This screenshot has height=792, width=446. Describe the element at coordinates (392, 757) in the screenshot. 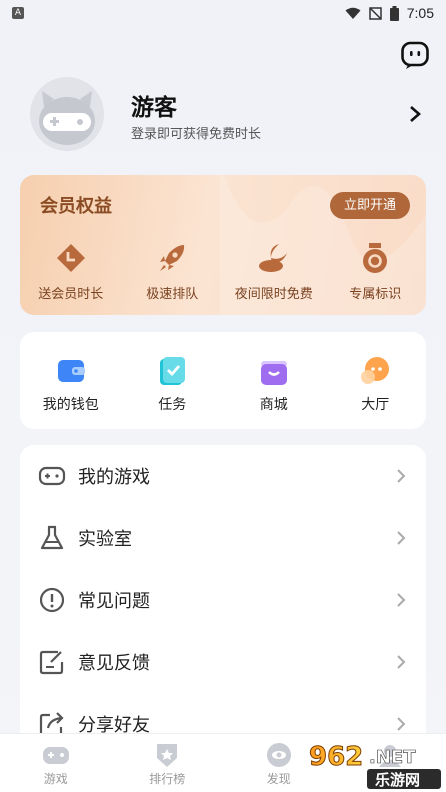

I see `svg-text: .NET` at that location.